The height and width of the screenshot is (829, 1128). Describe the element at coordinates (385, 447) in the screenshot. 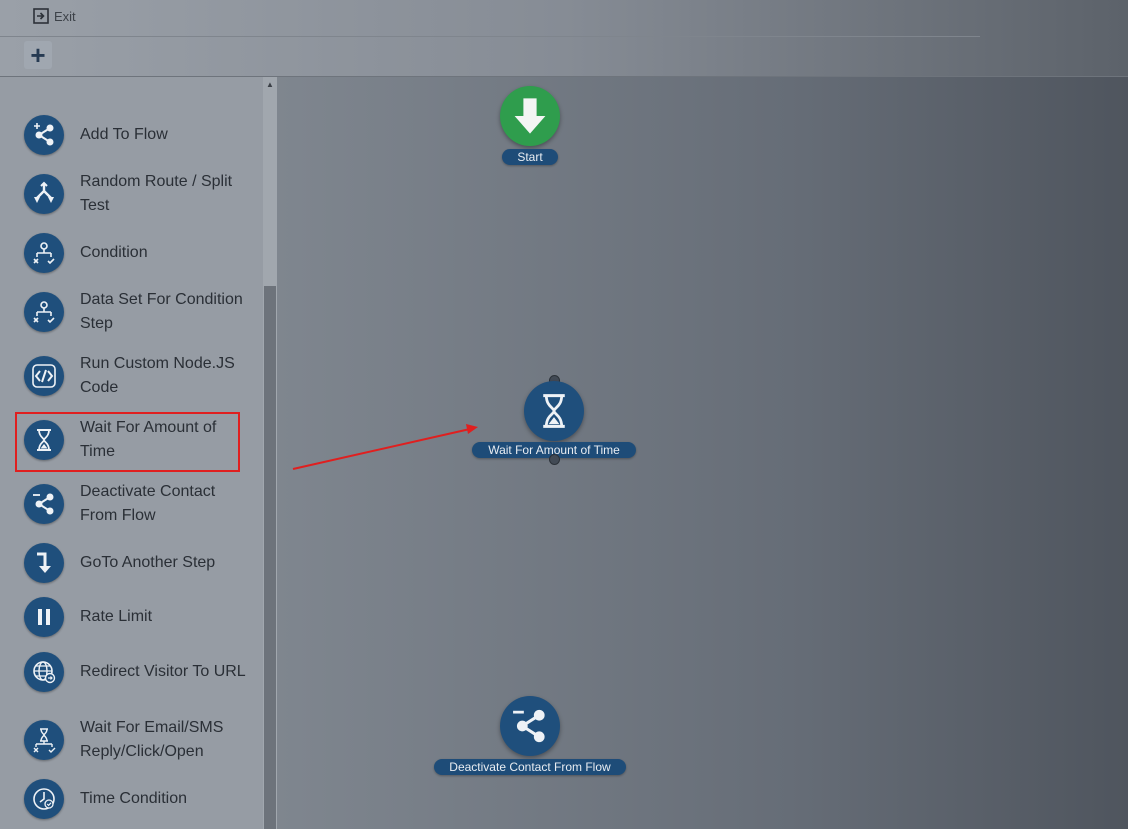

I see `annotation-arrow` at that location.